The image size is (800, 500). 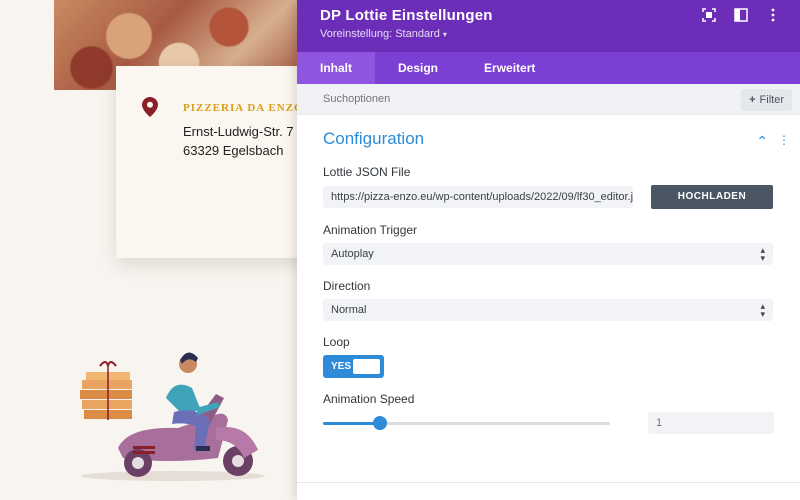 I want to click on direction-label: Direction, so click(x=347, y=286).